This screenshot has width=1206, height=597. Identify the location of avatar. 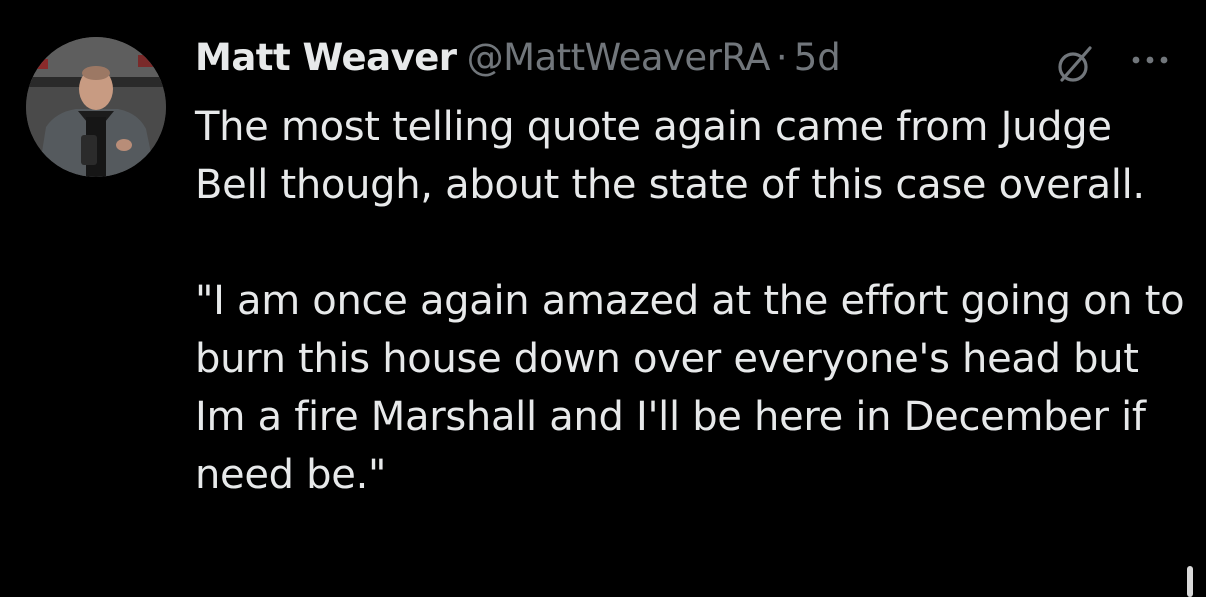
(96, 107).